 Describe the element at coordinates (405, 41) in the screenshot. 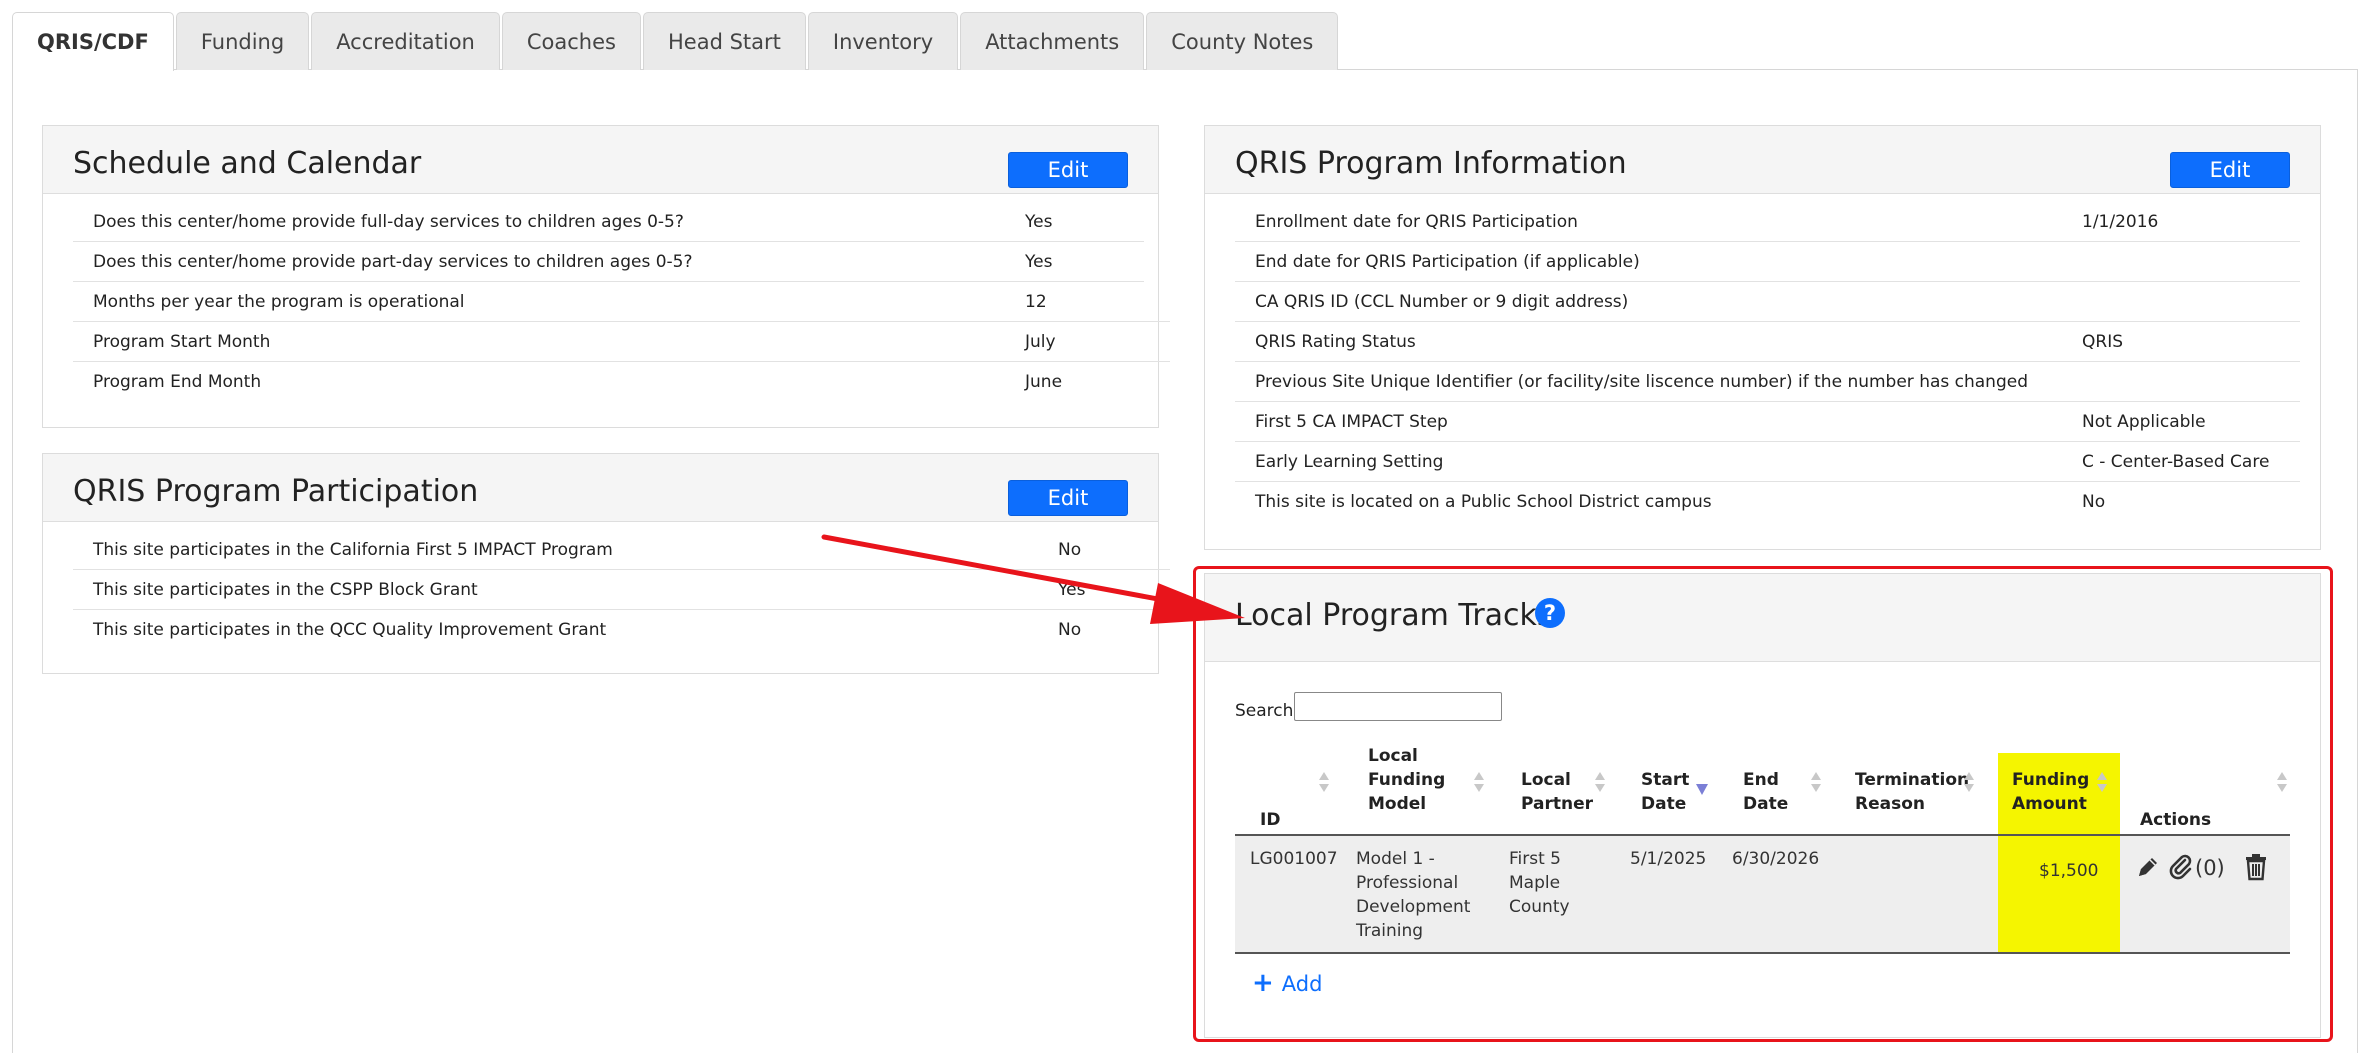

I see `tab-accreditation: Accreditation` at that location.